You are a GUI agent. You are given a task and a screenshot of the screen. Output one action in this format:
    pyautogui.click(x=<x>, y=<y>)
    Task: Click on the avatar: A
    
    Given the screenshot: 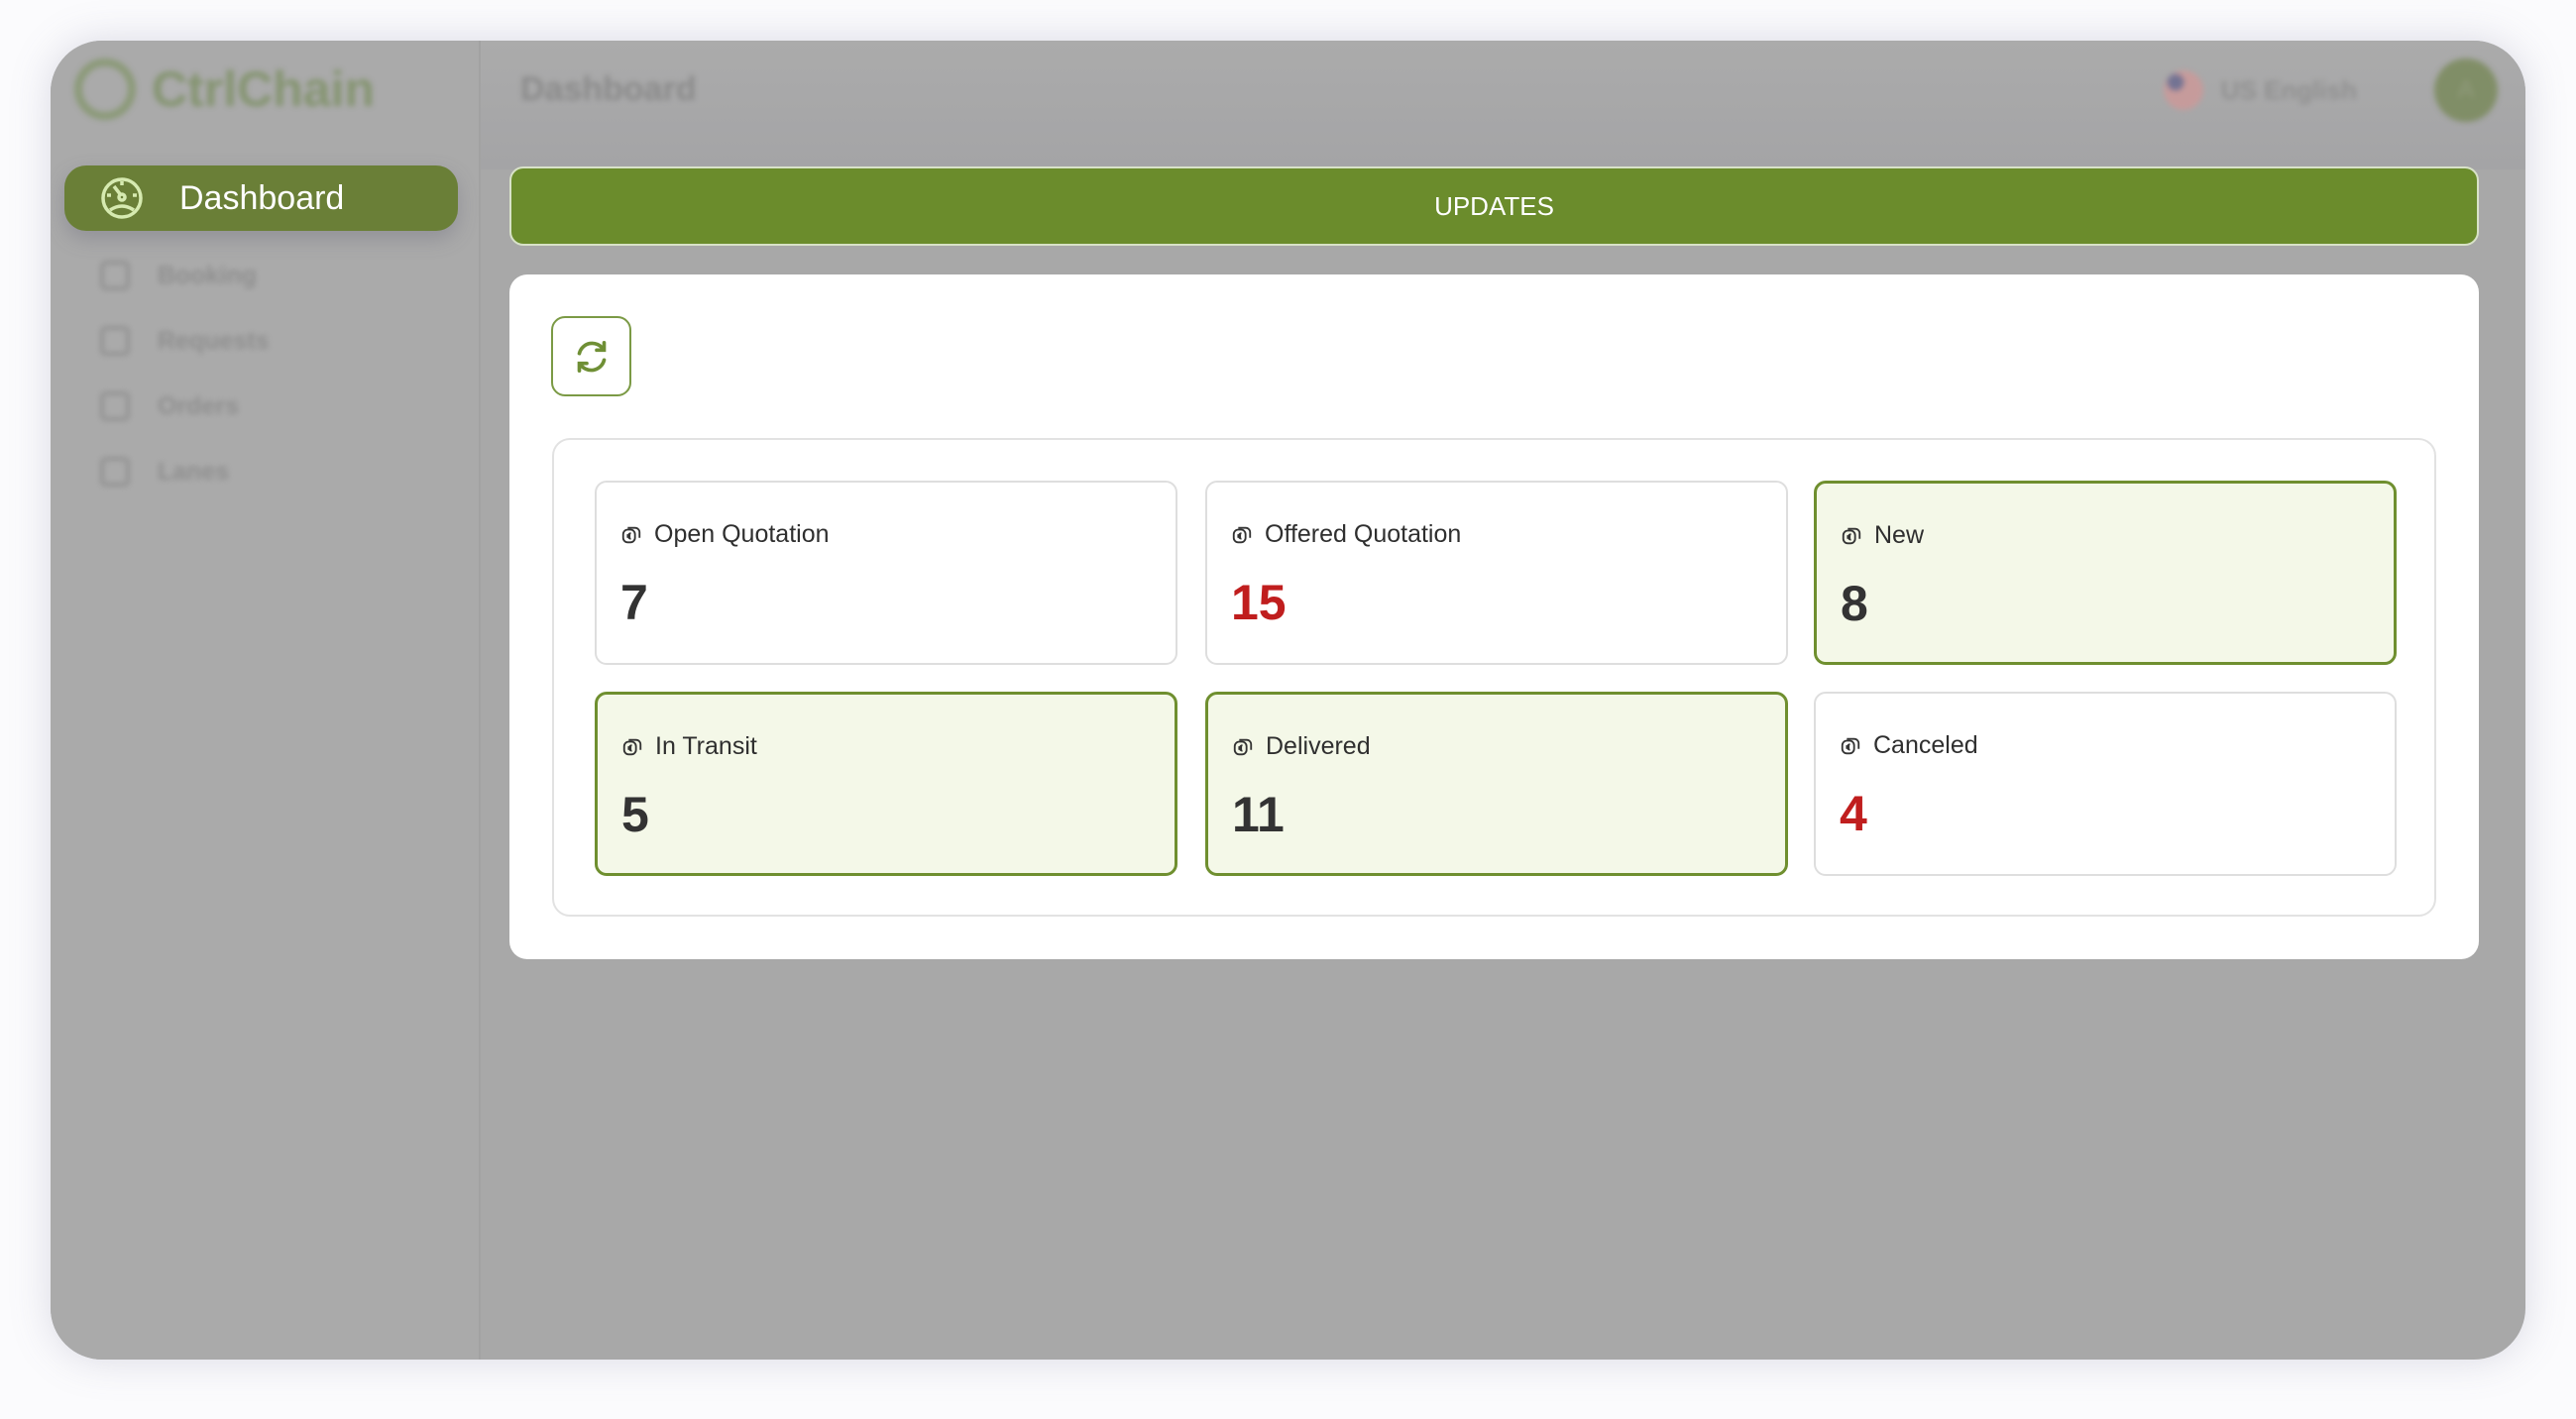 What is the action you would take?
    pyautogui.click(x=2466, y=90)
    